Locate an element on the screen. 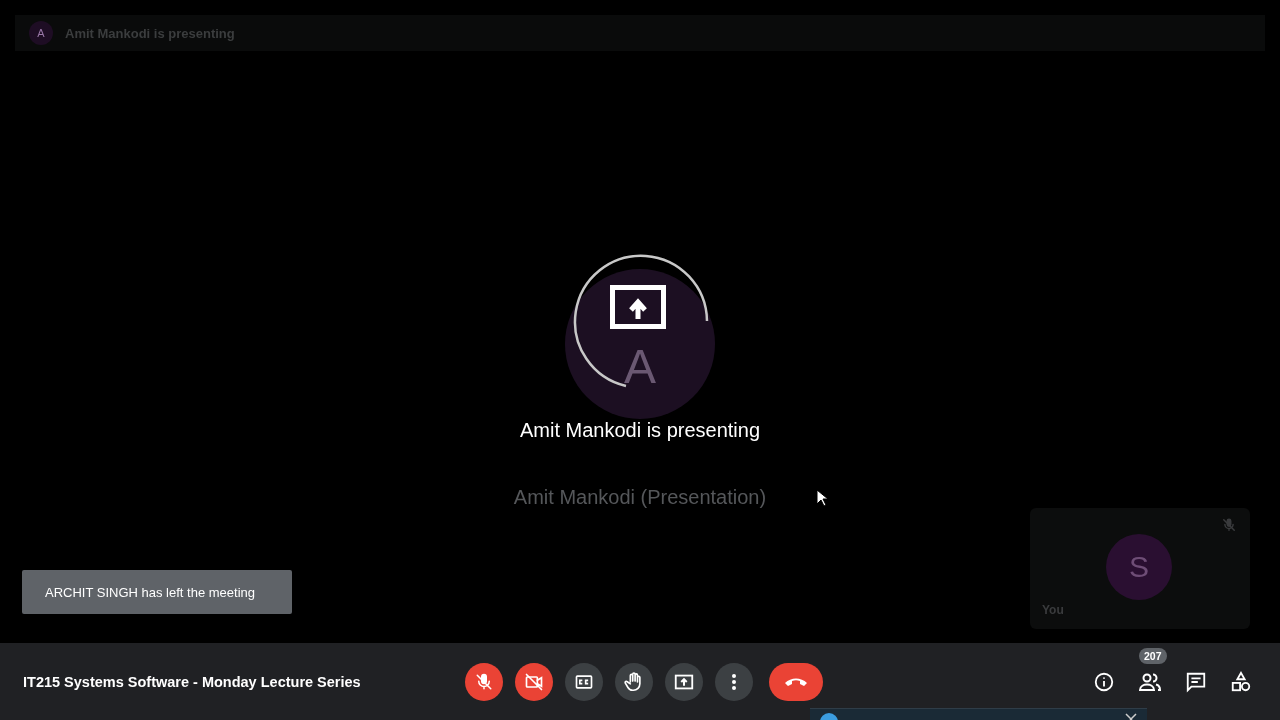 The width and height of the screenshot is (1280, 720). more-button is located at coordinates (734, 681).